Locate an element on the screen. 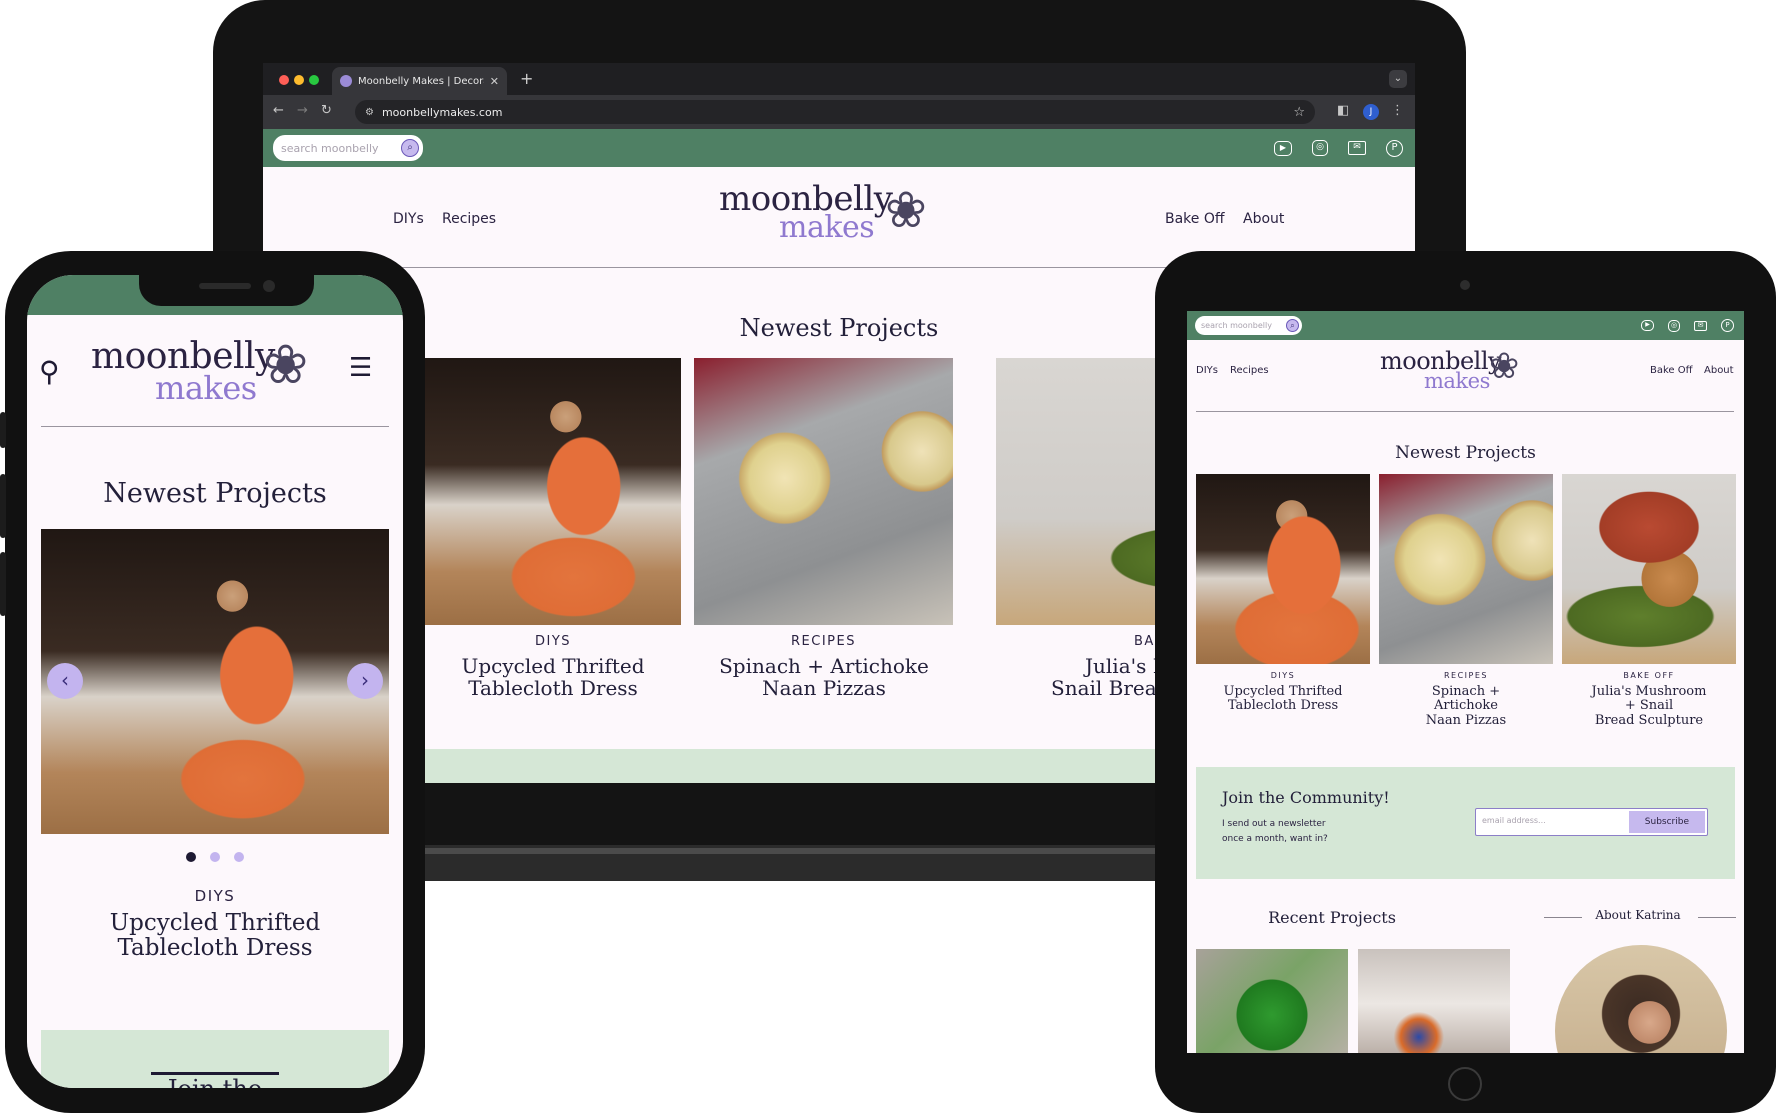 Image resolution: width=1776 pixels, height=1113 pixels. side-panel-icon: ◧ is located at coordinates (1343, 110).